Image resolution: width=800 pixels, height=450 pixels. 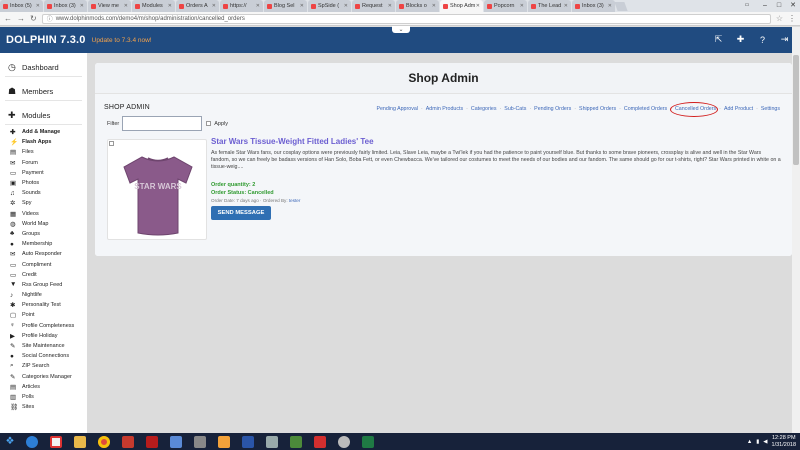 I want to click on browser-tab: Blocks o ✕, so click(x=417, y=6).